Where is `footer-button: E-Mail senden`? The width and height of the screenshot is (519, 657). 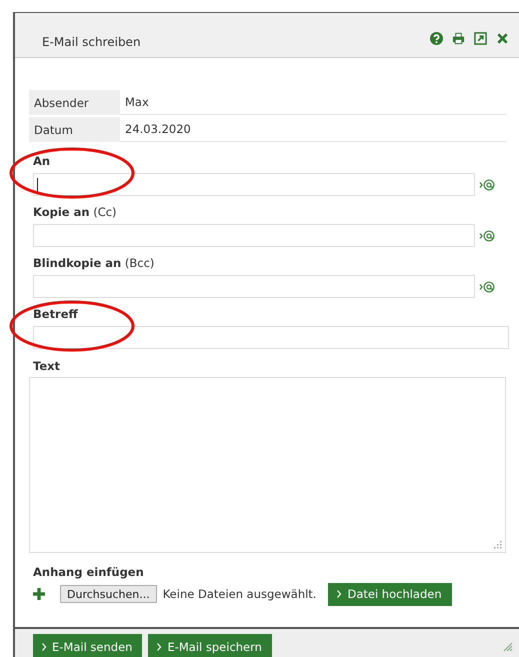 footer-button: E-Mail senden is located at coordinates (87, 645).